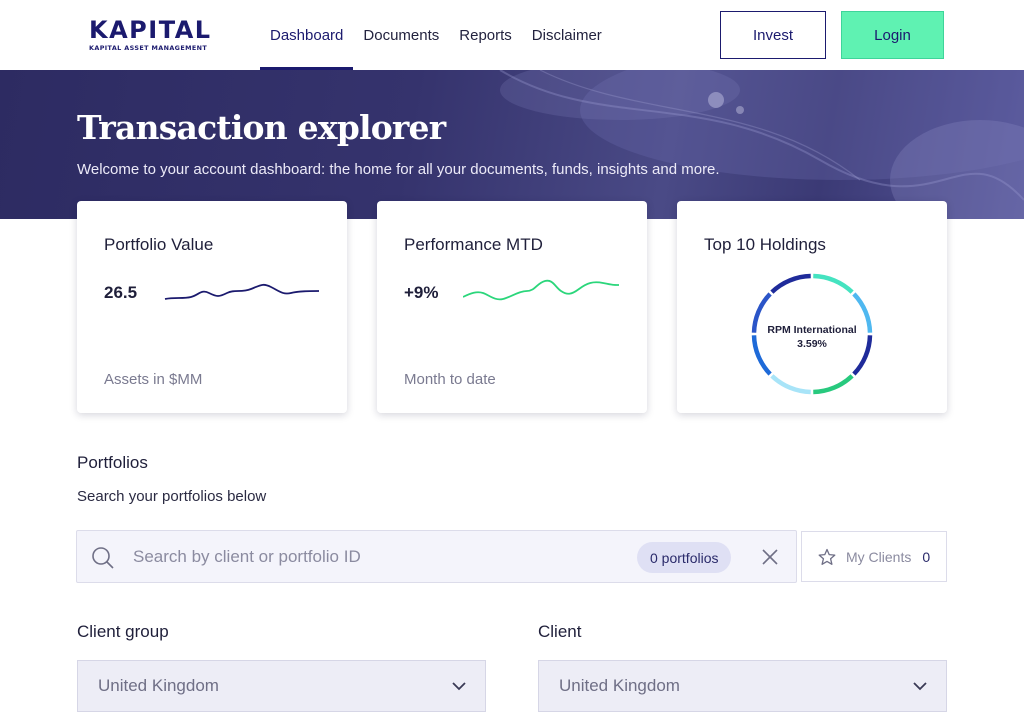 Image resolution: width=1024 pixels, height=720 pixels. Describe the element at coordinates (827, 556) in the screenshot. I see `star-icon` at that location.